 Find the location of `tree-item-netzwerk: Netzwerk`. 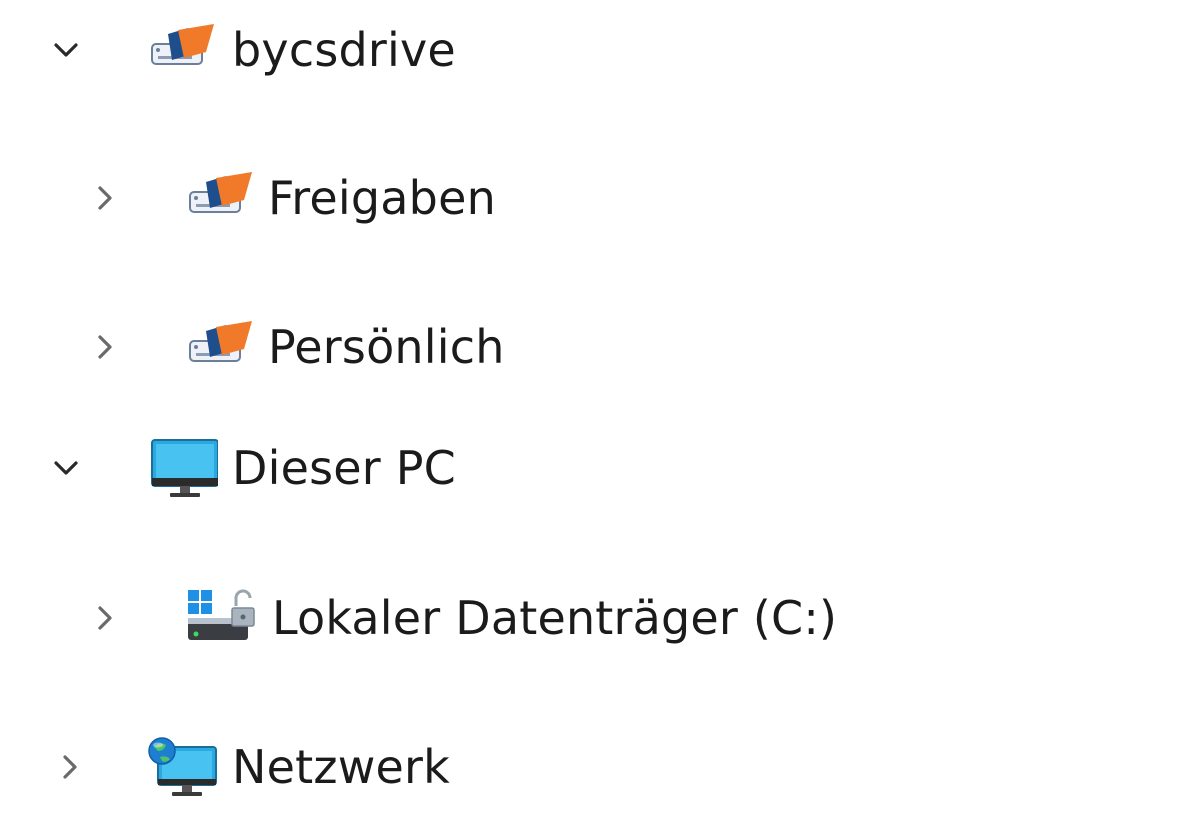

tree-item-netzwerk: Netzwerk is located at coordinates (550, 767).